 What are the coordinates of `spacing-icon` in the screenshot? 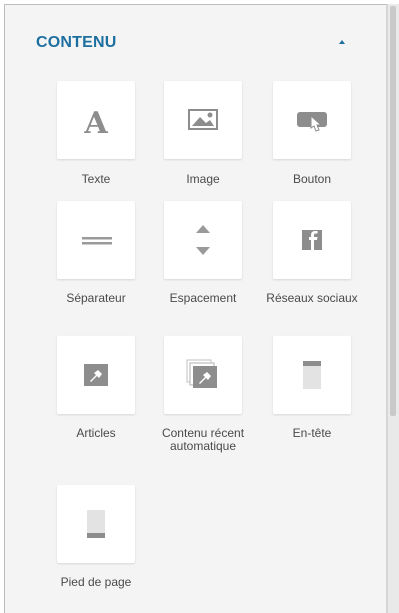 It's located at (203, 240).